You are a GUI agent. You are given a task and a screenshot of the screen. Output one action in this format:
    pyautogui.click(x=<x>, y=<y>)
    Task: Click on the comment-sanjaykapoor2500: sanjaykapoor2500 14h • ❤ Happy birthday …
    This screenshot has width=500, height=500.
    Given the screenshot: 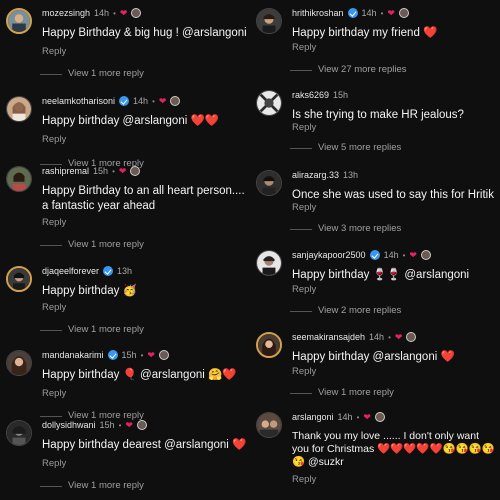 What is the action you would take?
    pyautogui.click(x=375, y=286)
    